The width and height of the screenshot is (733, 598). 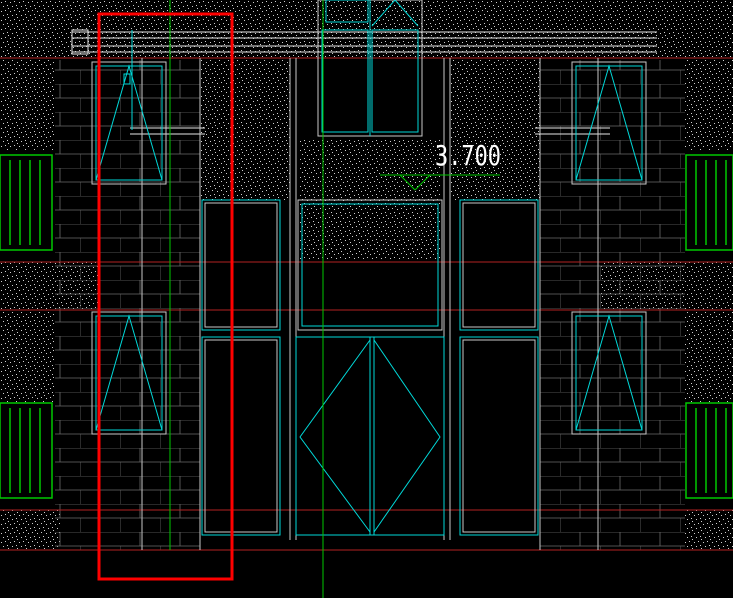 What do you see at coordinates (335, 436) in the screenshot?
I see `door-diamond-left` at bounding box center [335, 436].